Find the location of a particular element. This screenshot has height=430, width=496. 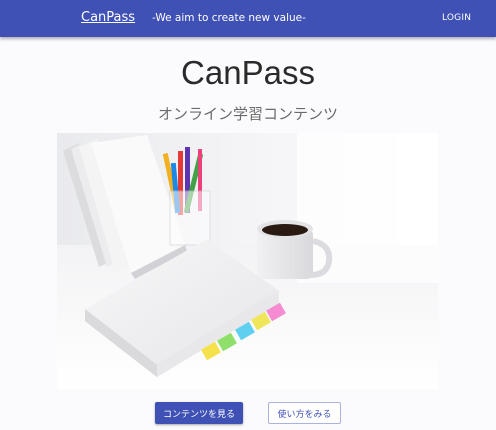

how-to-use-button: 使い方をみる is located at coordinates (304, 413).